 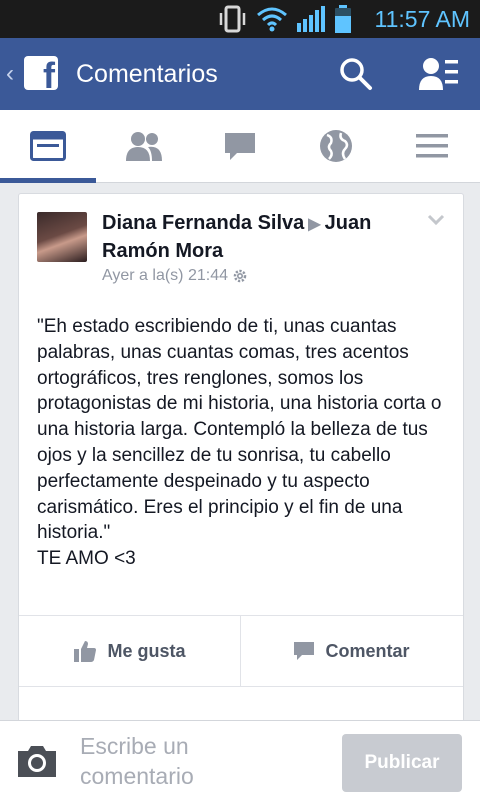 I want to click on status-icons, so click(x=285, y=19).